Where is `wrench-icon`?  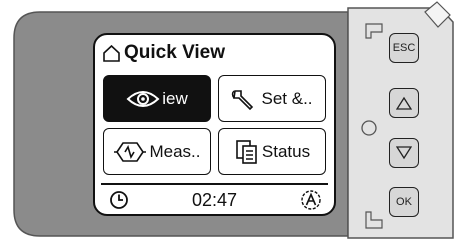 wrench-icon is located at coordinates (245, 99).